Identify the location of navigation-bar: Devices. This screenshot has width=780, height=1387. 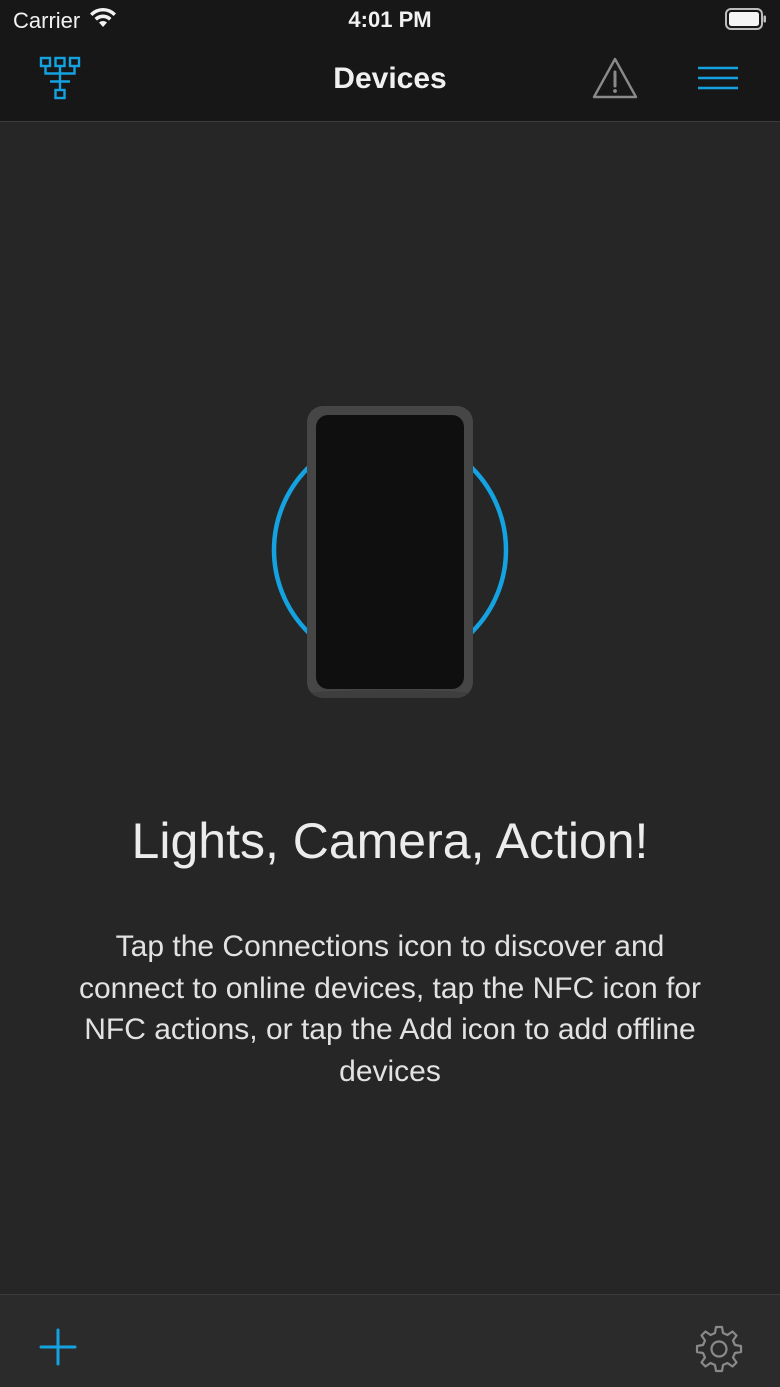
(390, 81).